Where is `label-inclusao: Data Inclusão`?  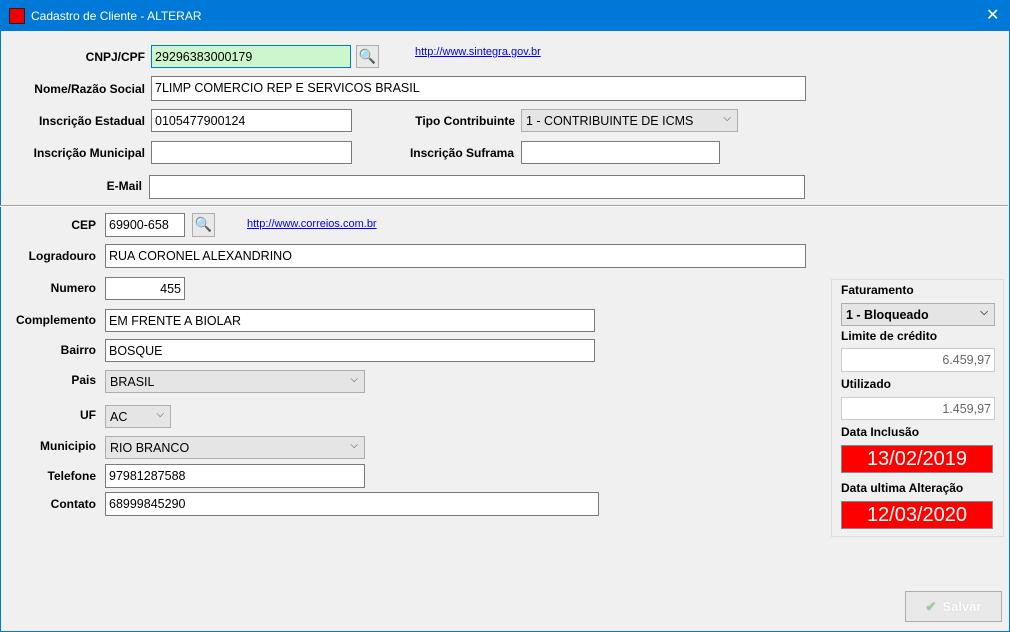 label-inclusao: Data Inclusão is located at coordinates (880, 432).